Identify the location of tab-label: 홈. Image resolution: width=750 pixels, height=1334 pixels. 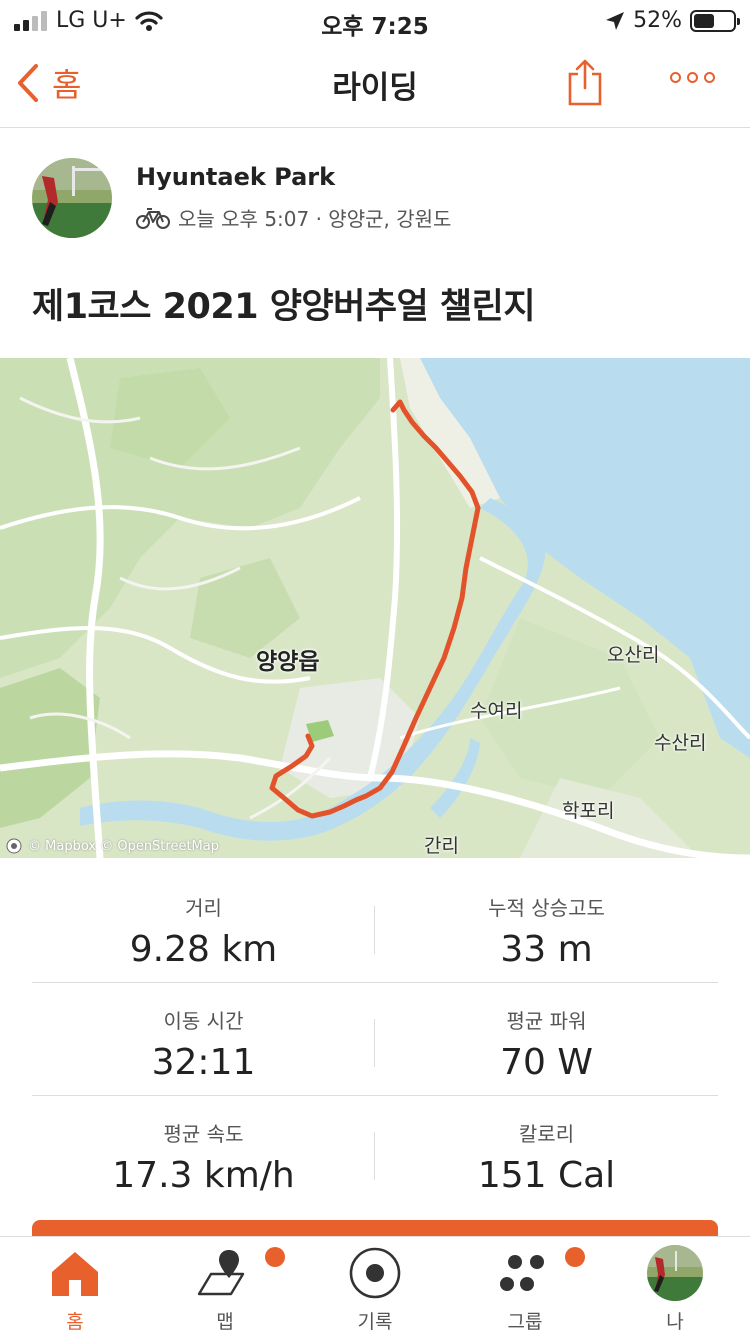
(75, 1322).